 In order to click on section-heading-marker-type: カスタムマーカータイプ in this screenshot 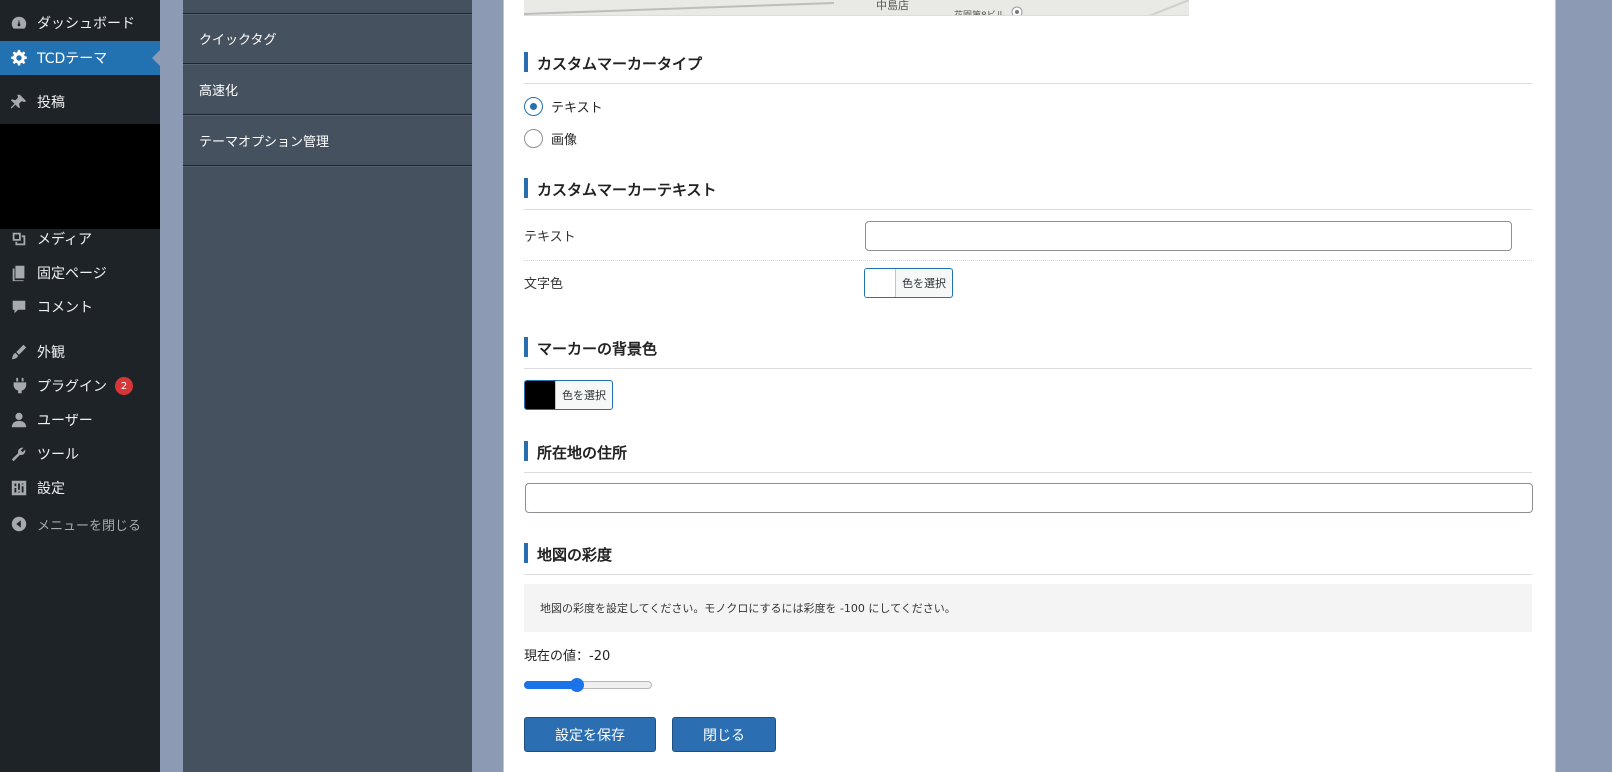, I will do `click(1028, 68)`.